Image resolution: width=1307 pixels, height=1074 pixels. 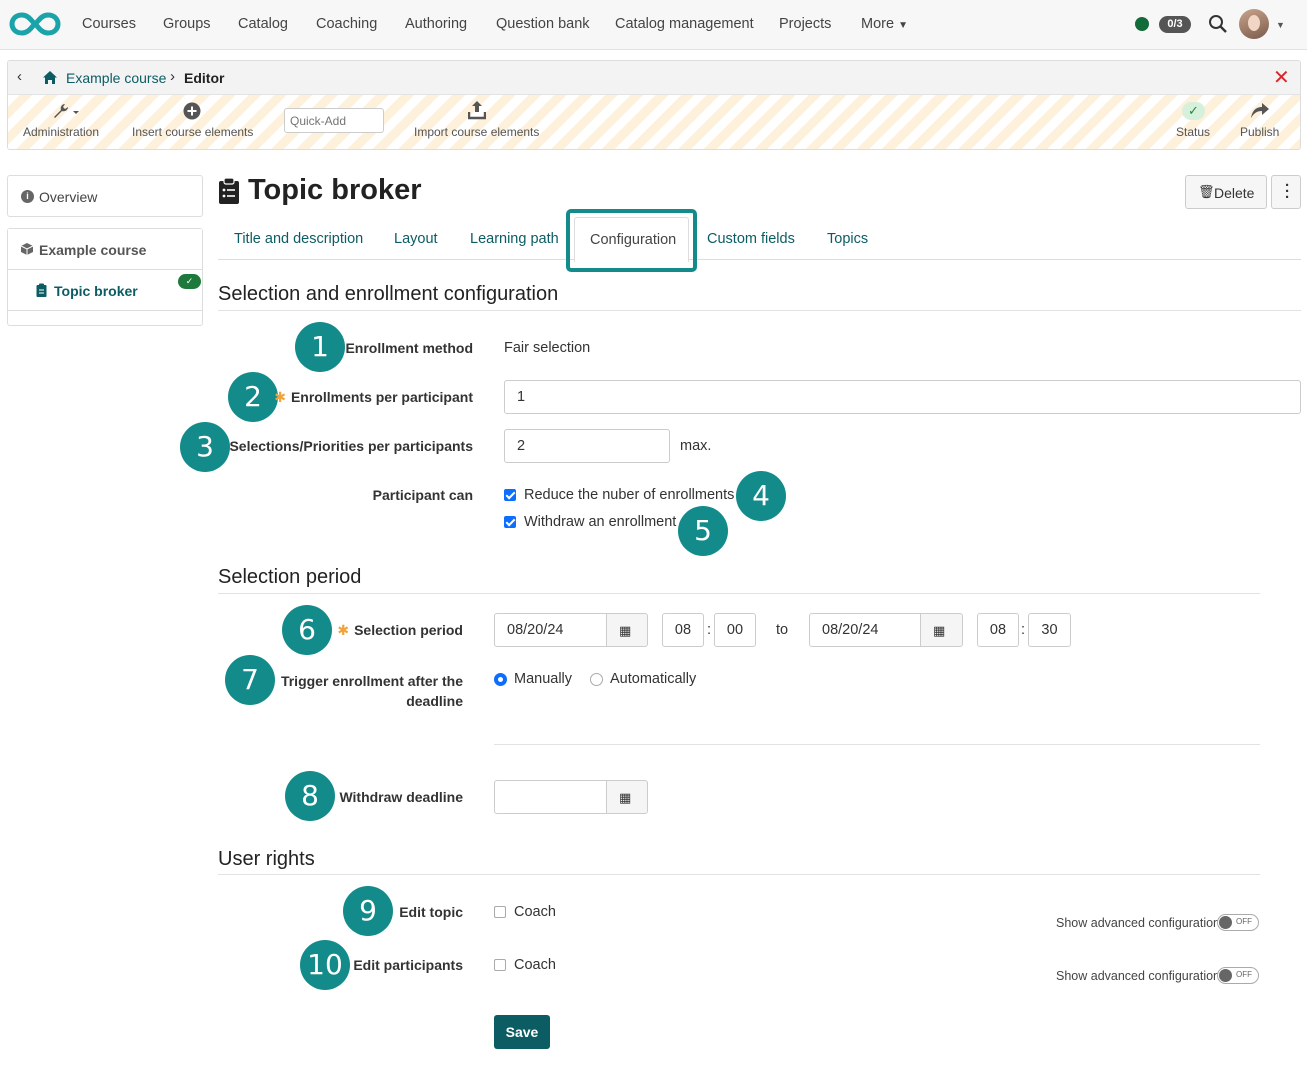 What do you see at coordinates (1225, 975) in the screenshot?
I see `toggle-knob` at bounding box center [1225, 975].